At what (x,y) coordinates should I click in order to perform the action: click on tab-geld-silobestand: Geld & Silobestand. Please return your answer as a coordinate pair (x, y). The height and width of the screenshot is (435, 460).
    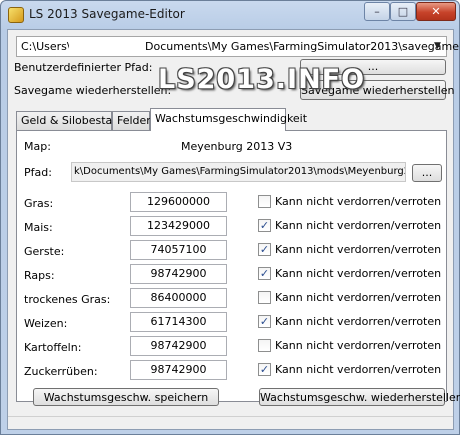
    Looking at the image, I should click on (71, 120).